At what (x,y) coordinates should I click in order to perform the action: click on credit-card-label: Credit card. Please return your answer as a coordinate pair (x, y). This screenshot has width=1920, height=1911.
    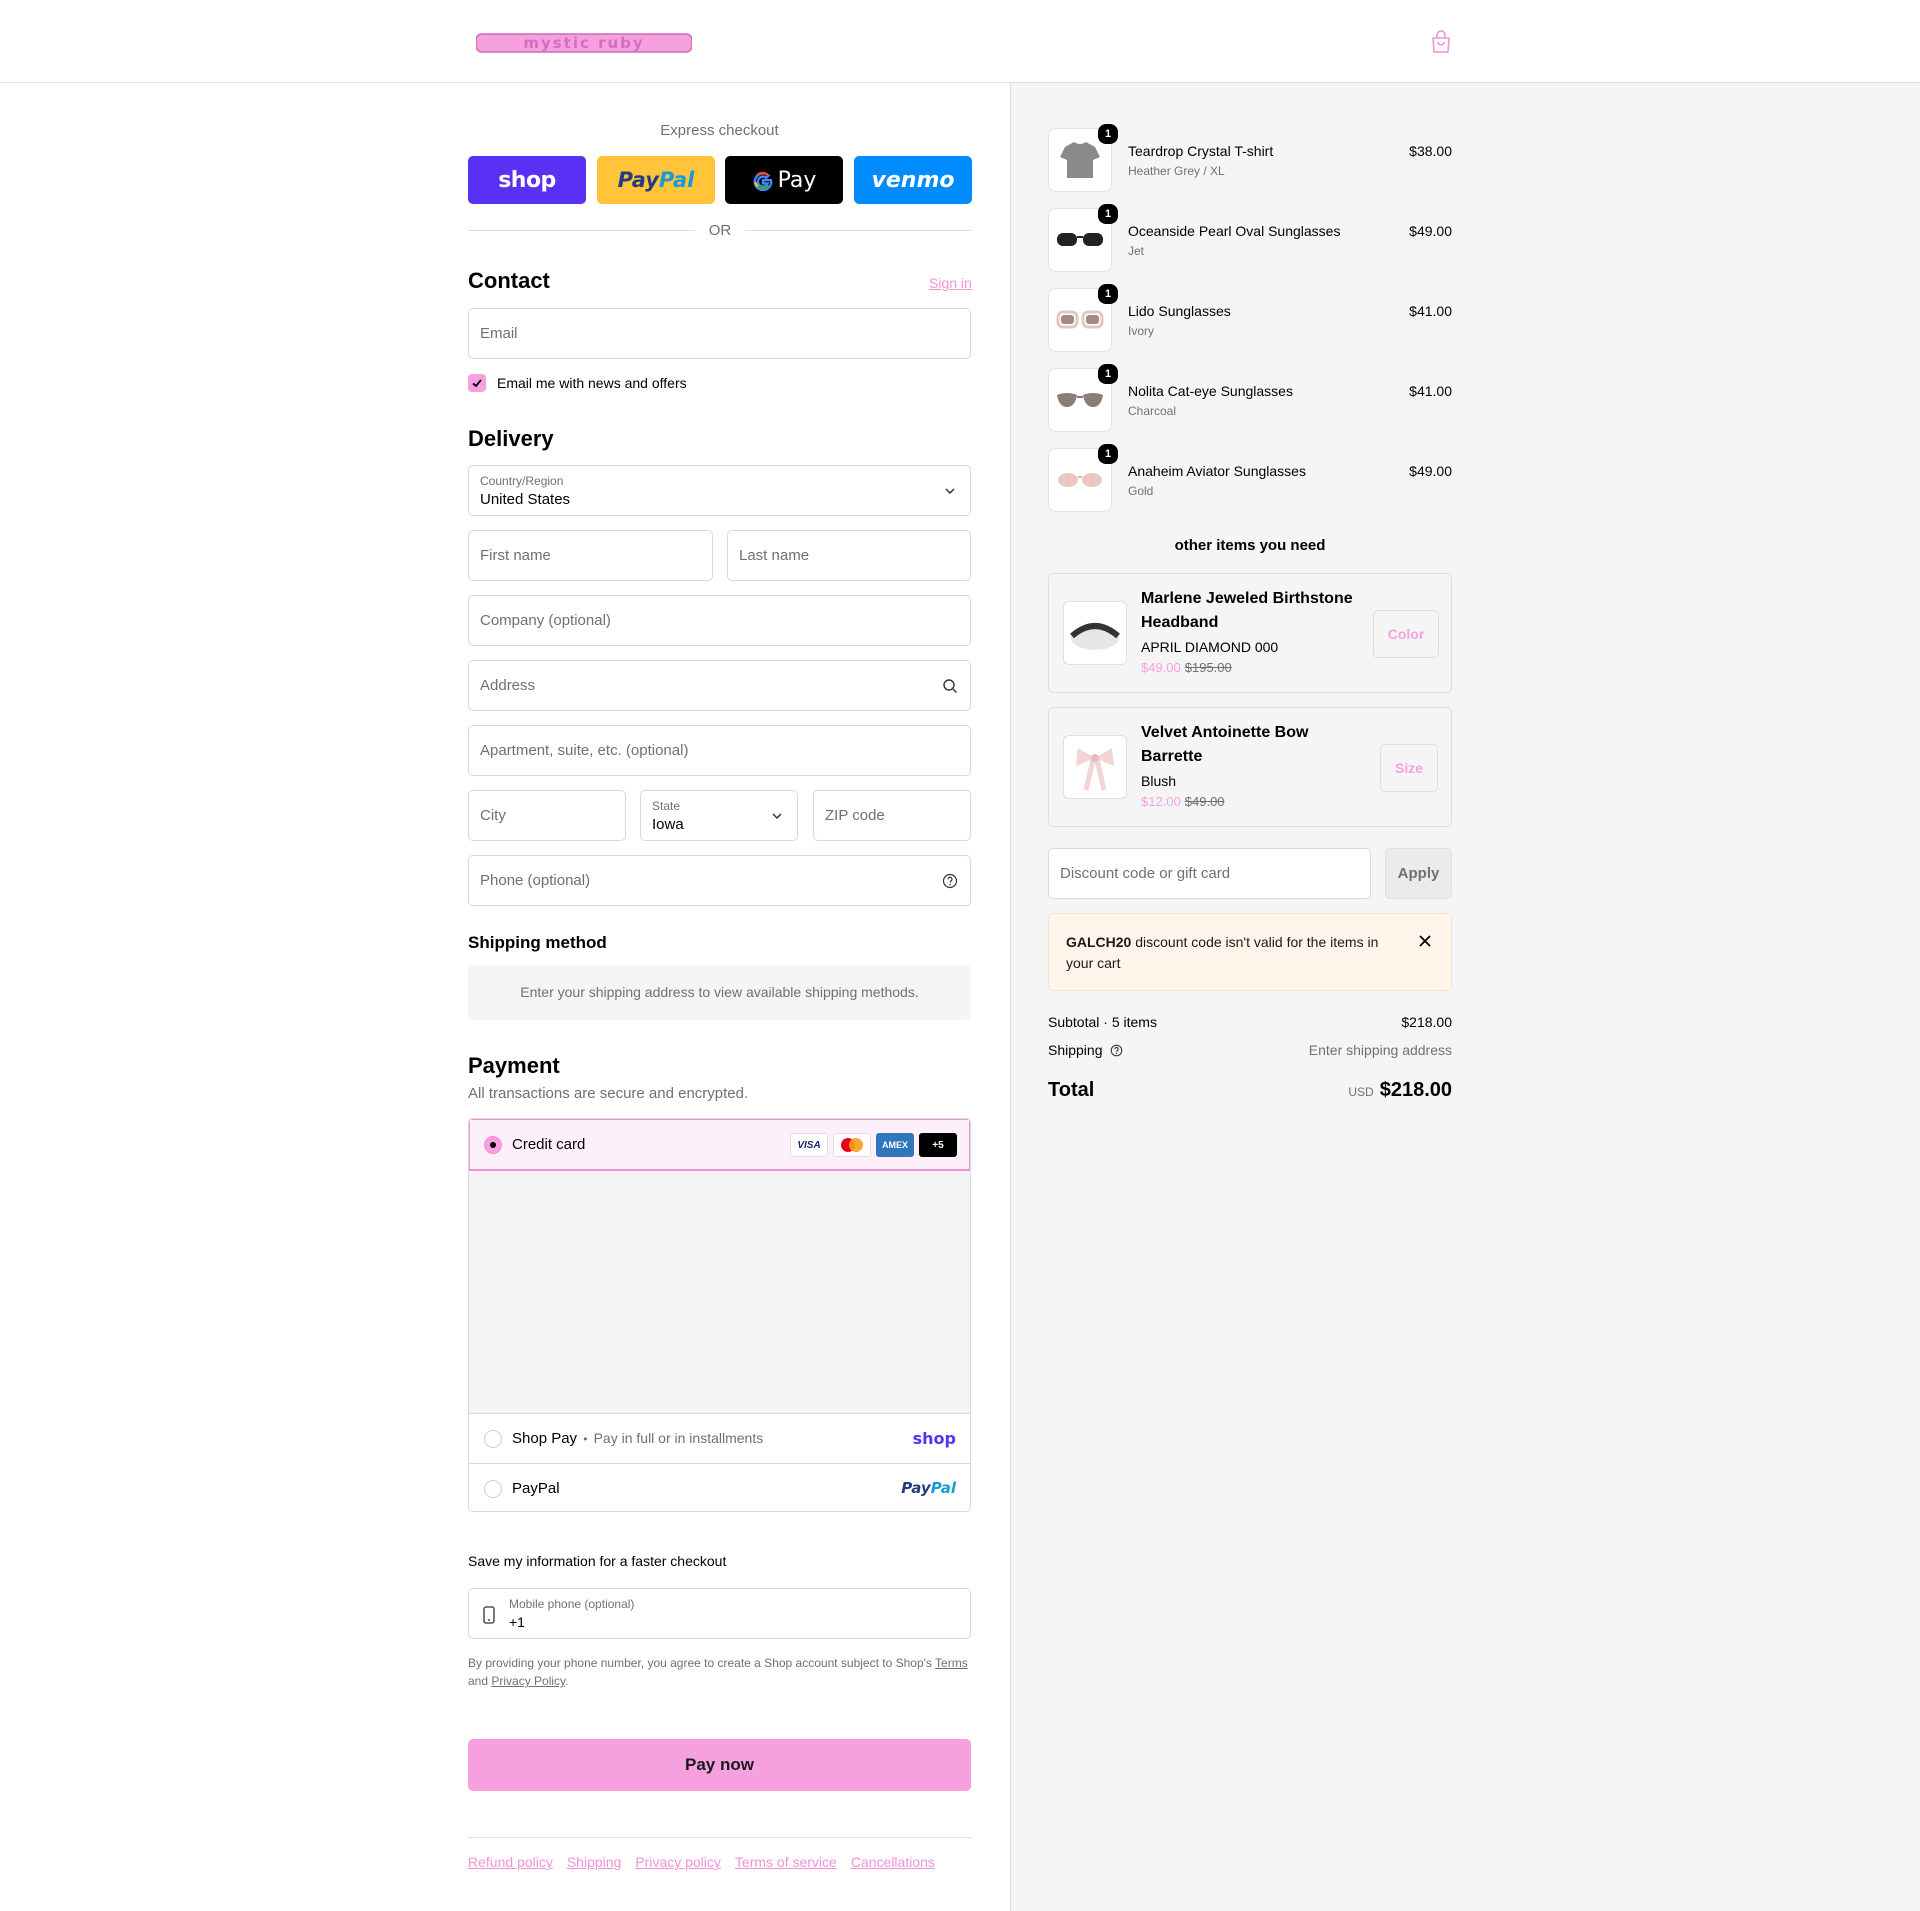
    Looking at the image, I should click on (549, 1144).